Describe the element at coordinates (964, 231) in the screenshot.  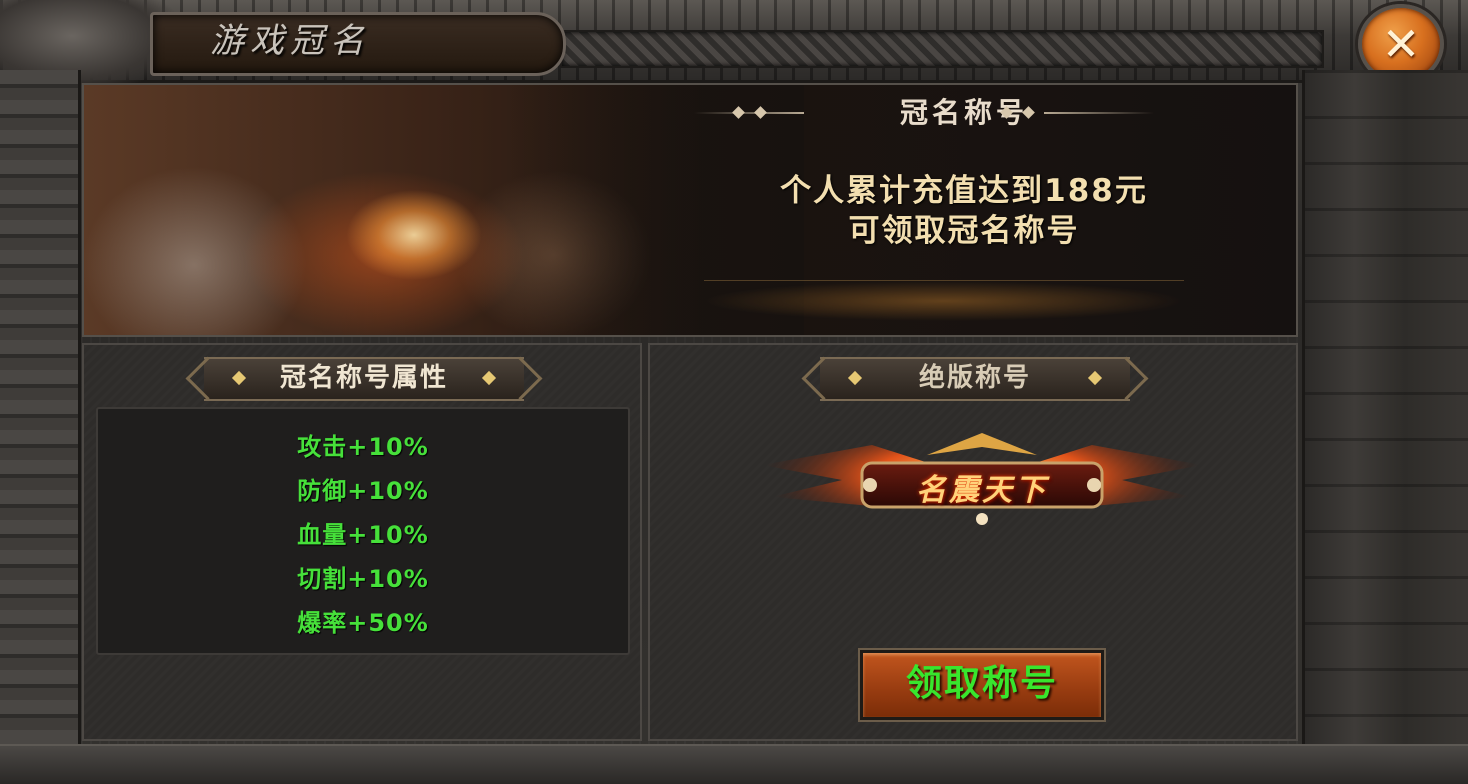
I see `banner-description-line-2: 可领取冠名称号` at that location.